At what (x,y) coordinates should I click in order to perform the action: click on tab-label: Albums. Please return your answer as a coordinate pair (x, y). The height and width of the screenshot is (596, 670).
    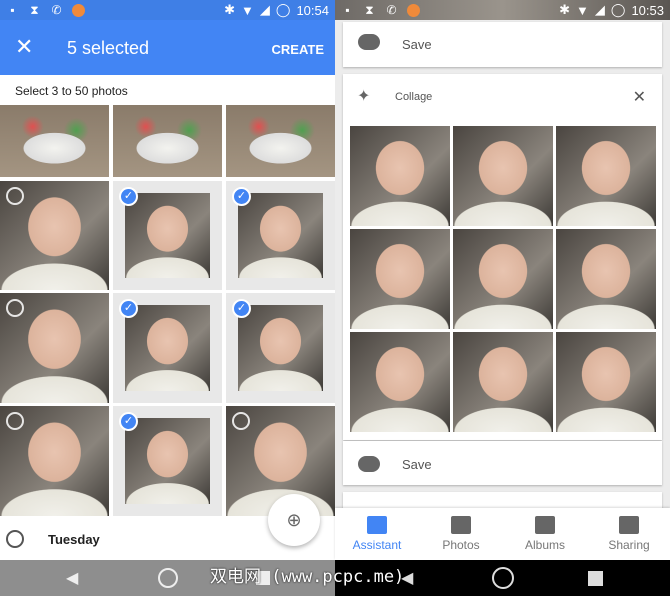
    Looking at the image, I should click on (544, 545).